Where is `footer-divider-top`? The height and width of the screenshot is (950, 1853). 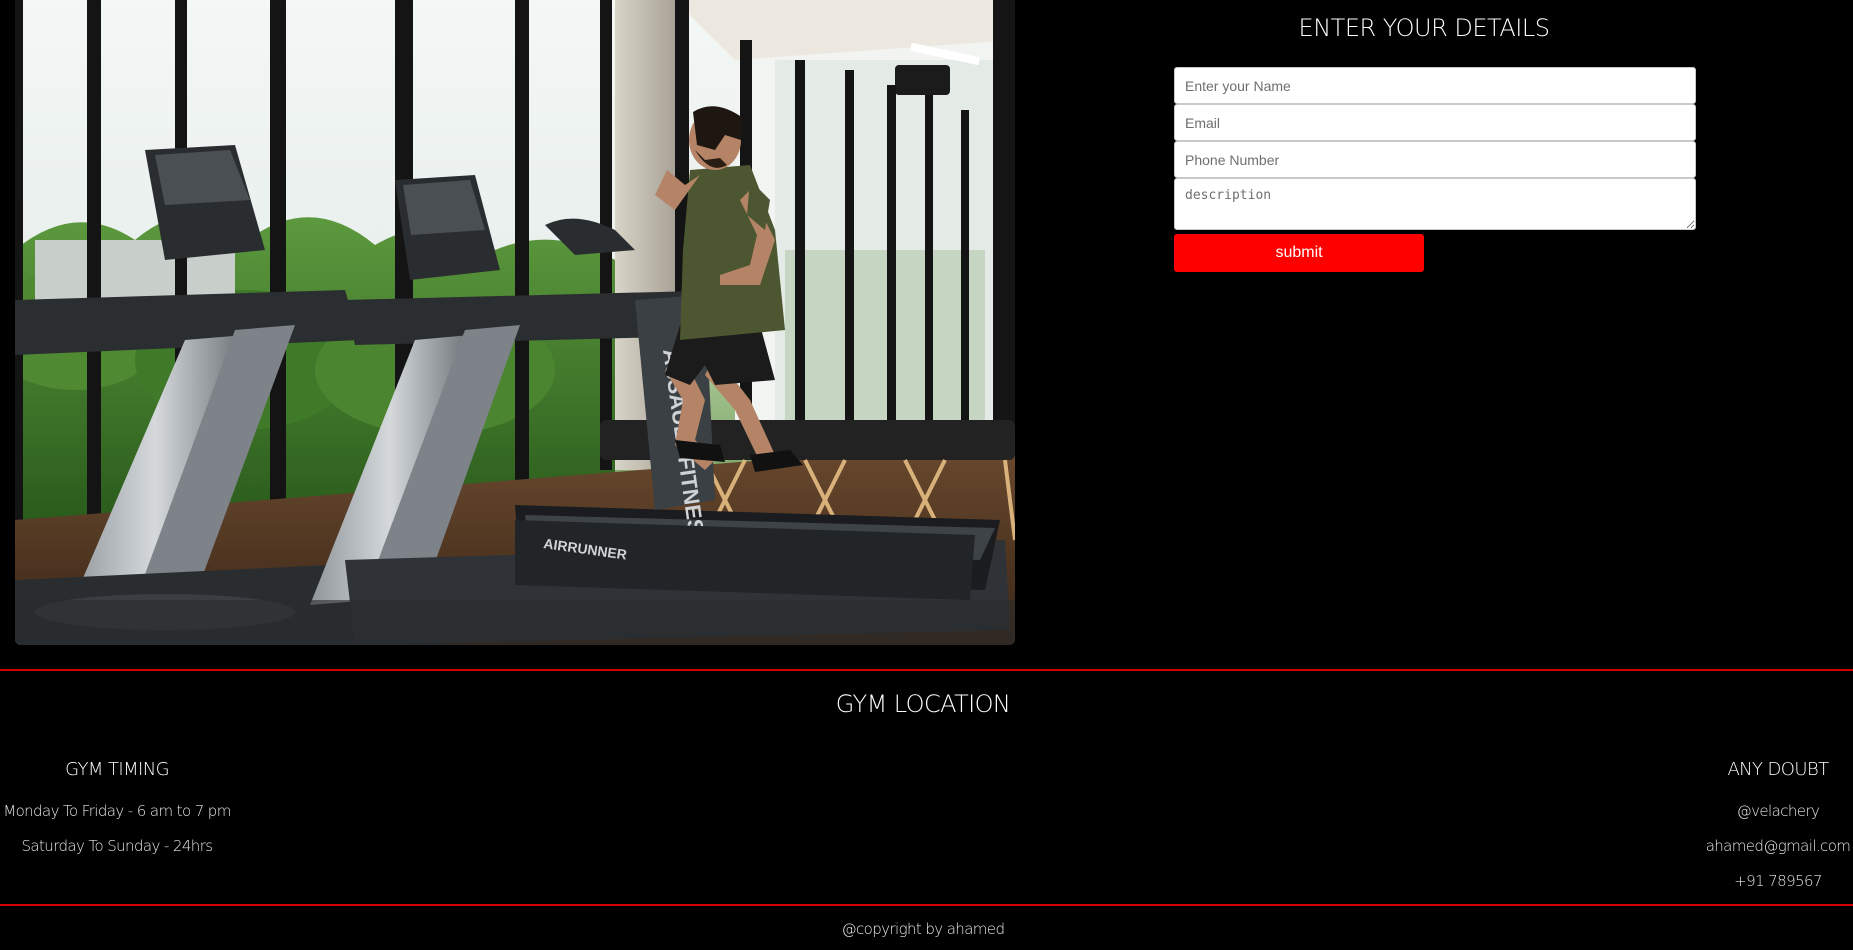
footer-divider-top is located at coordinates (926, 670).